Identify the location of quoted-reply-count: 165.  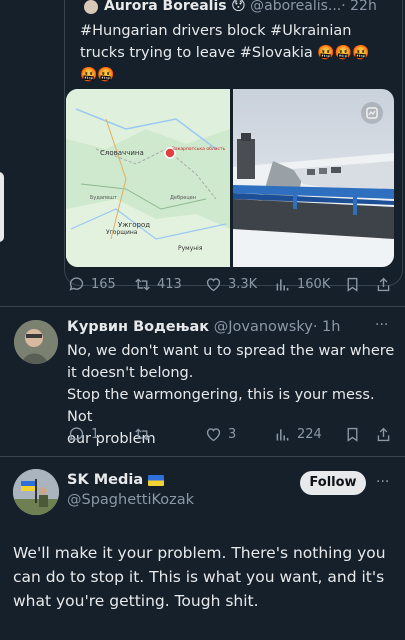
(103, 284).